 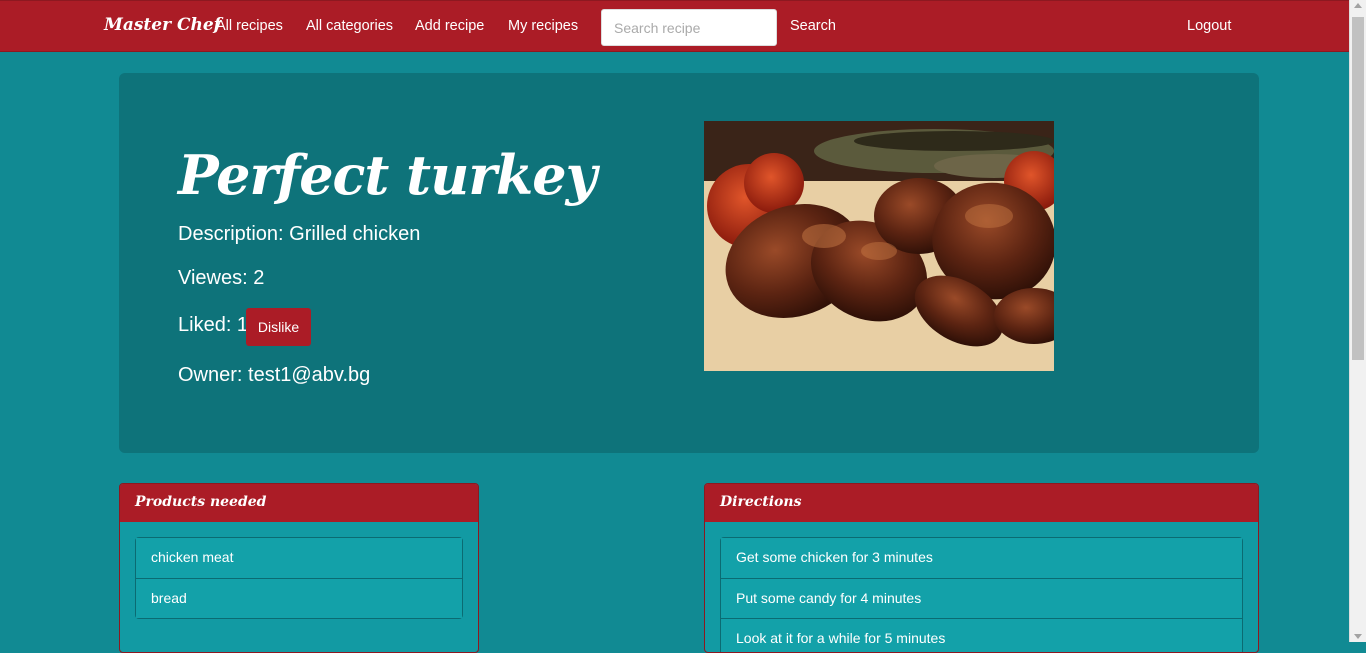 What do you see at coordinates (449, 26) in the screenshot?
I see `nav-add-recipe: Add recipe` at bounding box center [449, 26].